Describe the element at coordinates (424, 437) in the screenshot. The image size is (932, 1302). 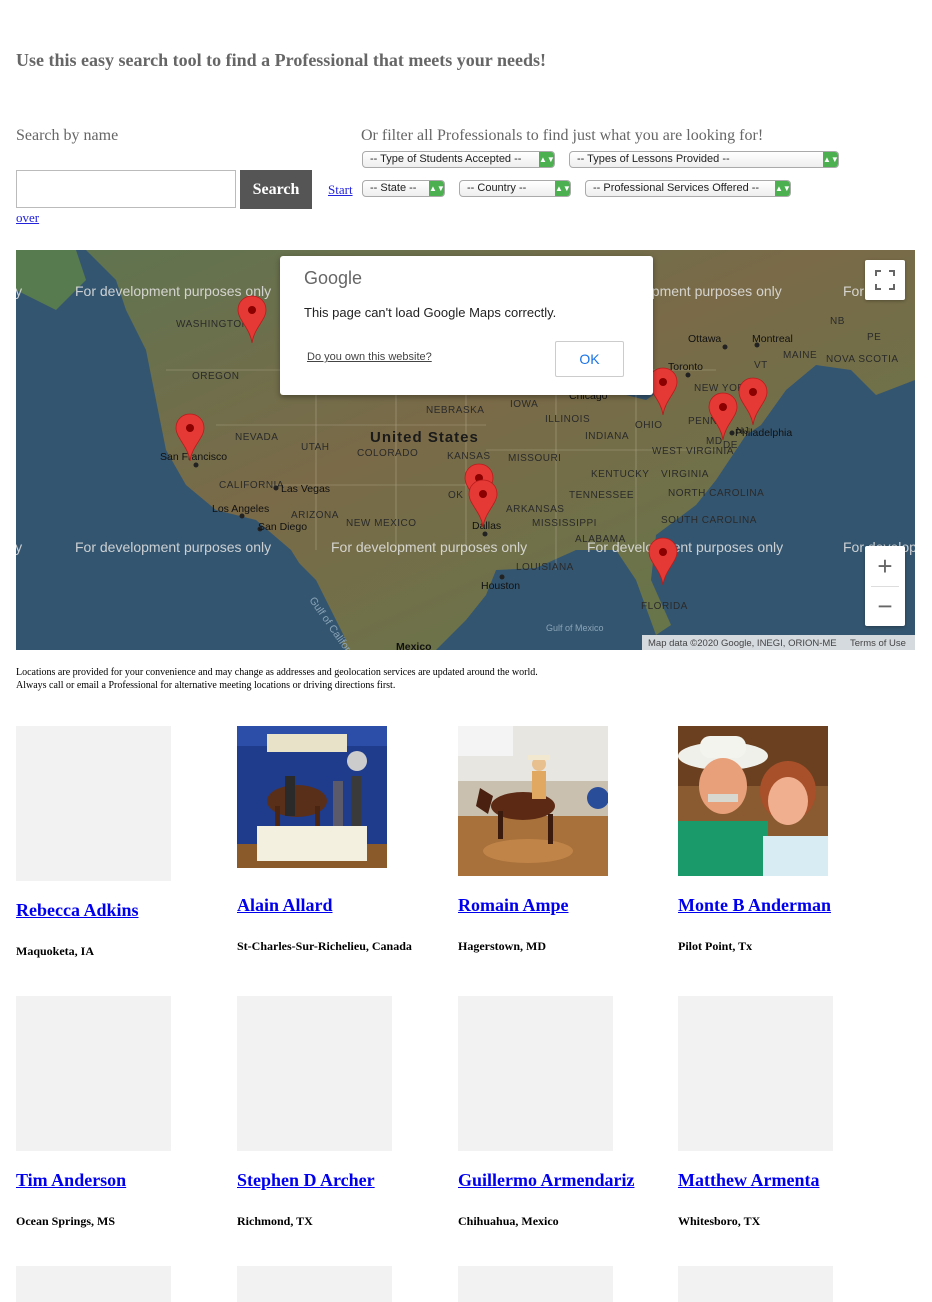
I see `map-country-label: United States` at that location.